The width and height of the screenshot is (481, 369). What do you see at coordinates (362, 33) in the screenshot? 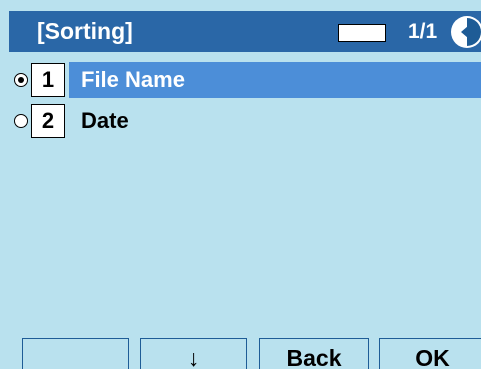
I see `input-field` at bounding box center [362, 33].